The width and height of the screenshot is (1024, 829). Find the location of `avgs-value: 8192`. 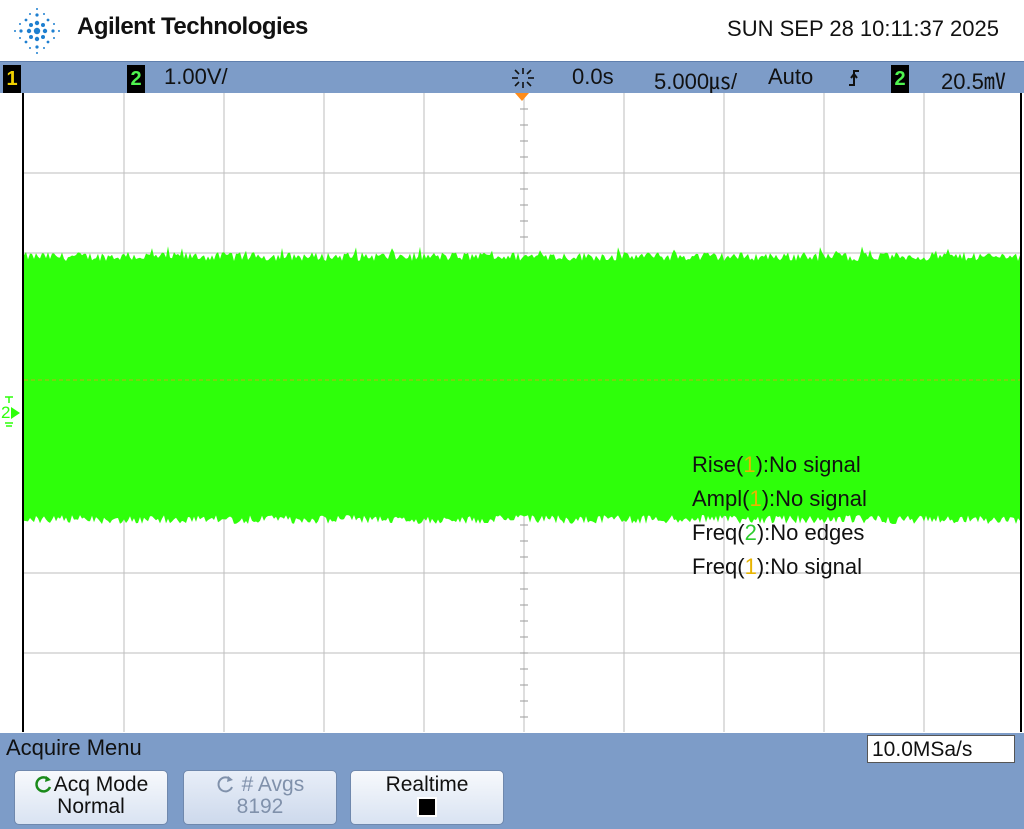

avgs-value: 8192 is located at coordinates (260, 806).